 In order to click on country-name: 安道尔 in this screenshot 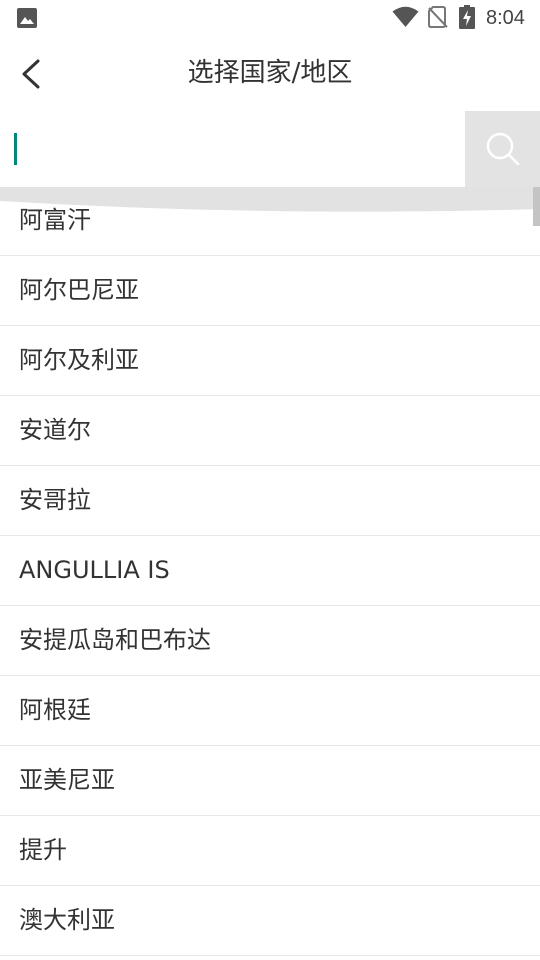, I will do `click(55, 430)`.